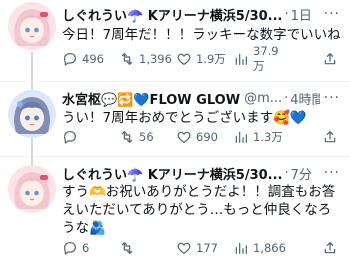  I want to click on retweet-count: 56, so click(146, 137).